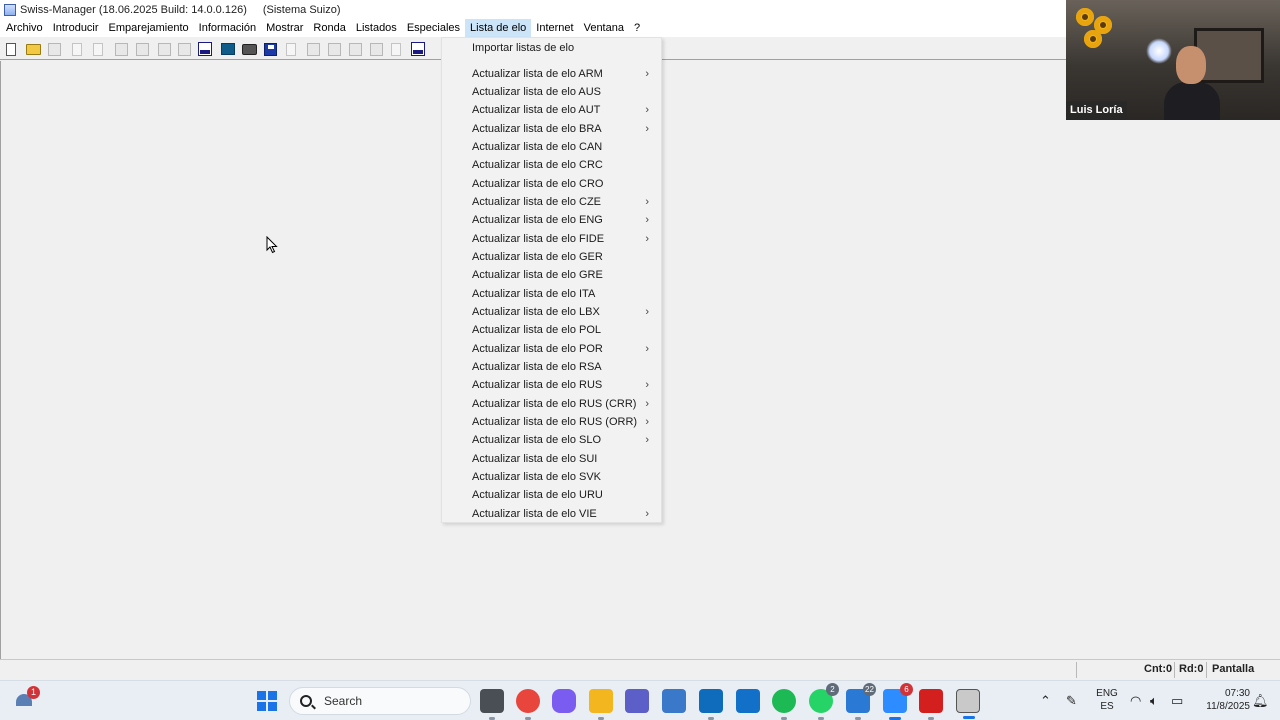 The height and width of the screenshot is (720, 1280). I want to click on menu-emparejamiento: Emparejamiento, so click(149, 28).